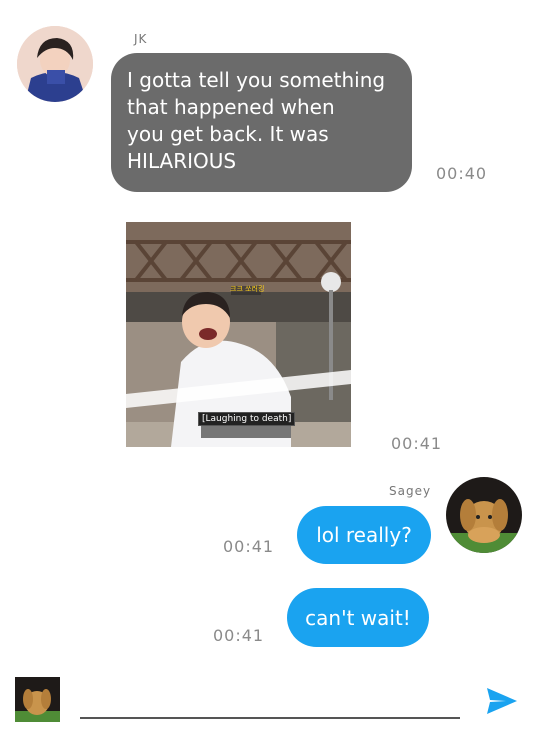 This screenshot has height=736, width=540. I want to click on message-bubble-outgoing: can't wait!, so click(358, 617).